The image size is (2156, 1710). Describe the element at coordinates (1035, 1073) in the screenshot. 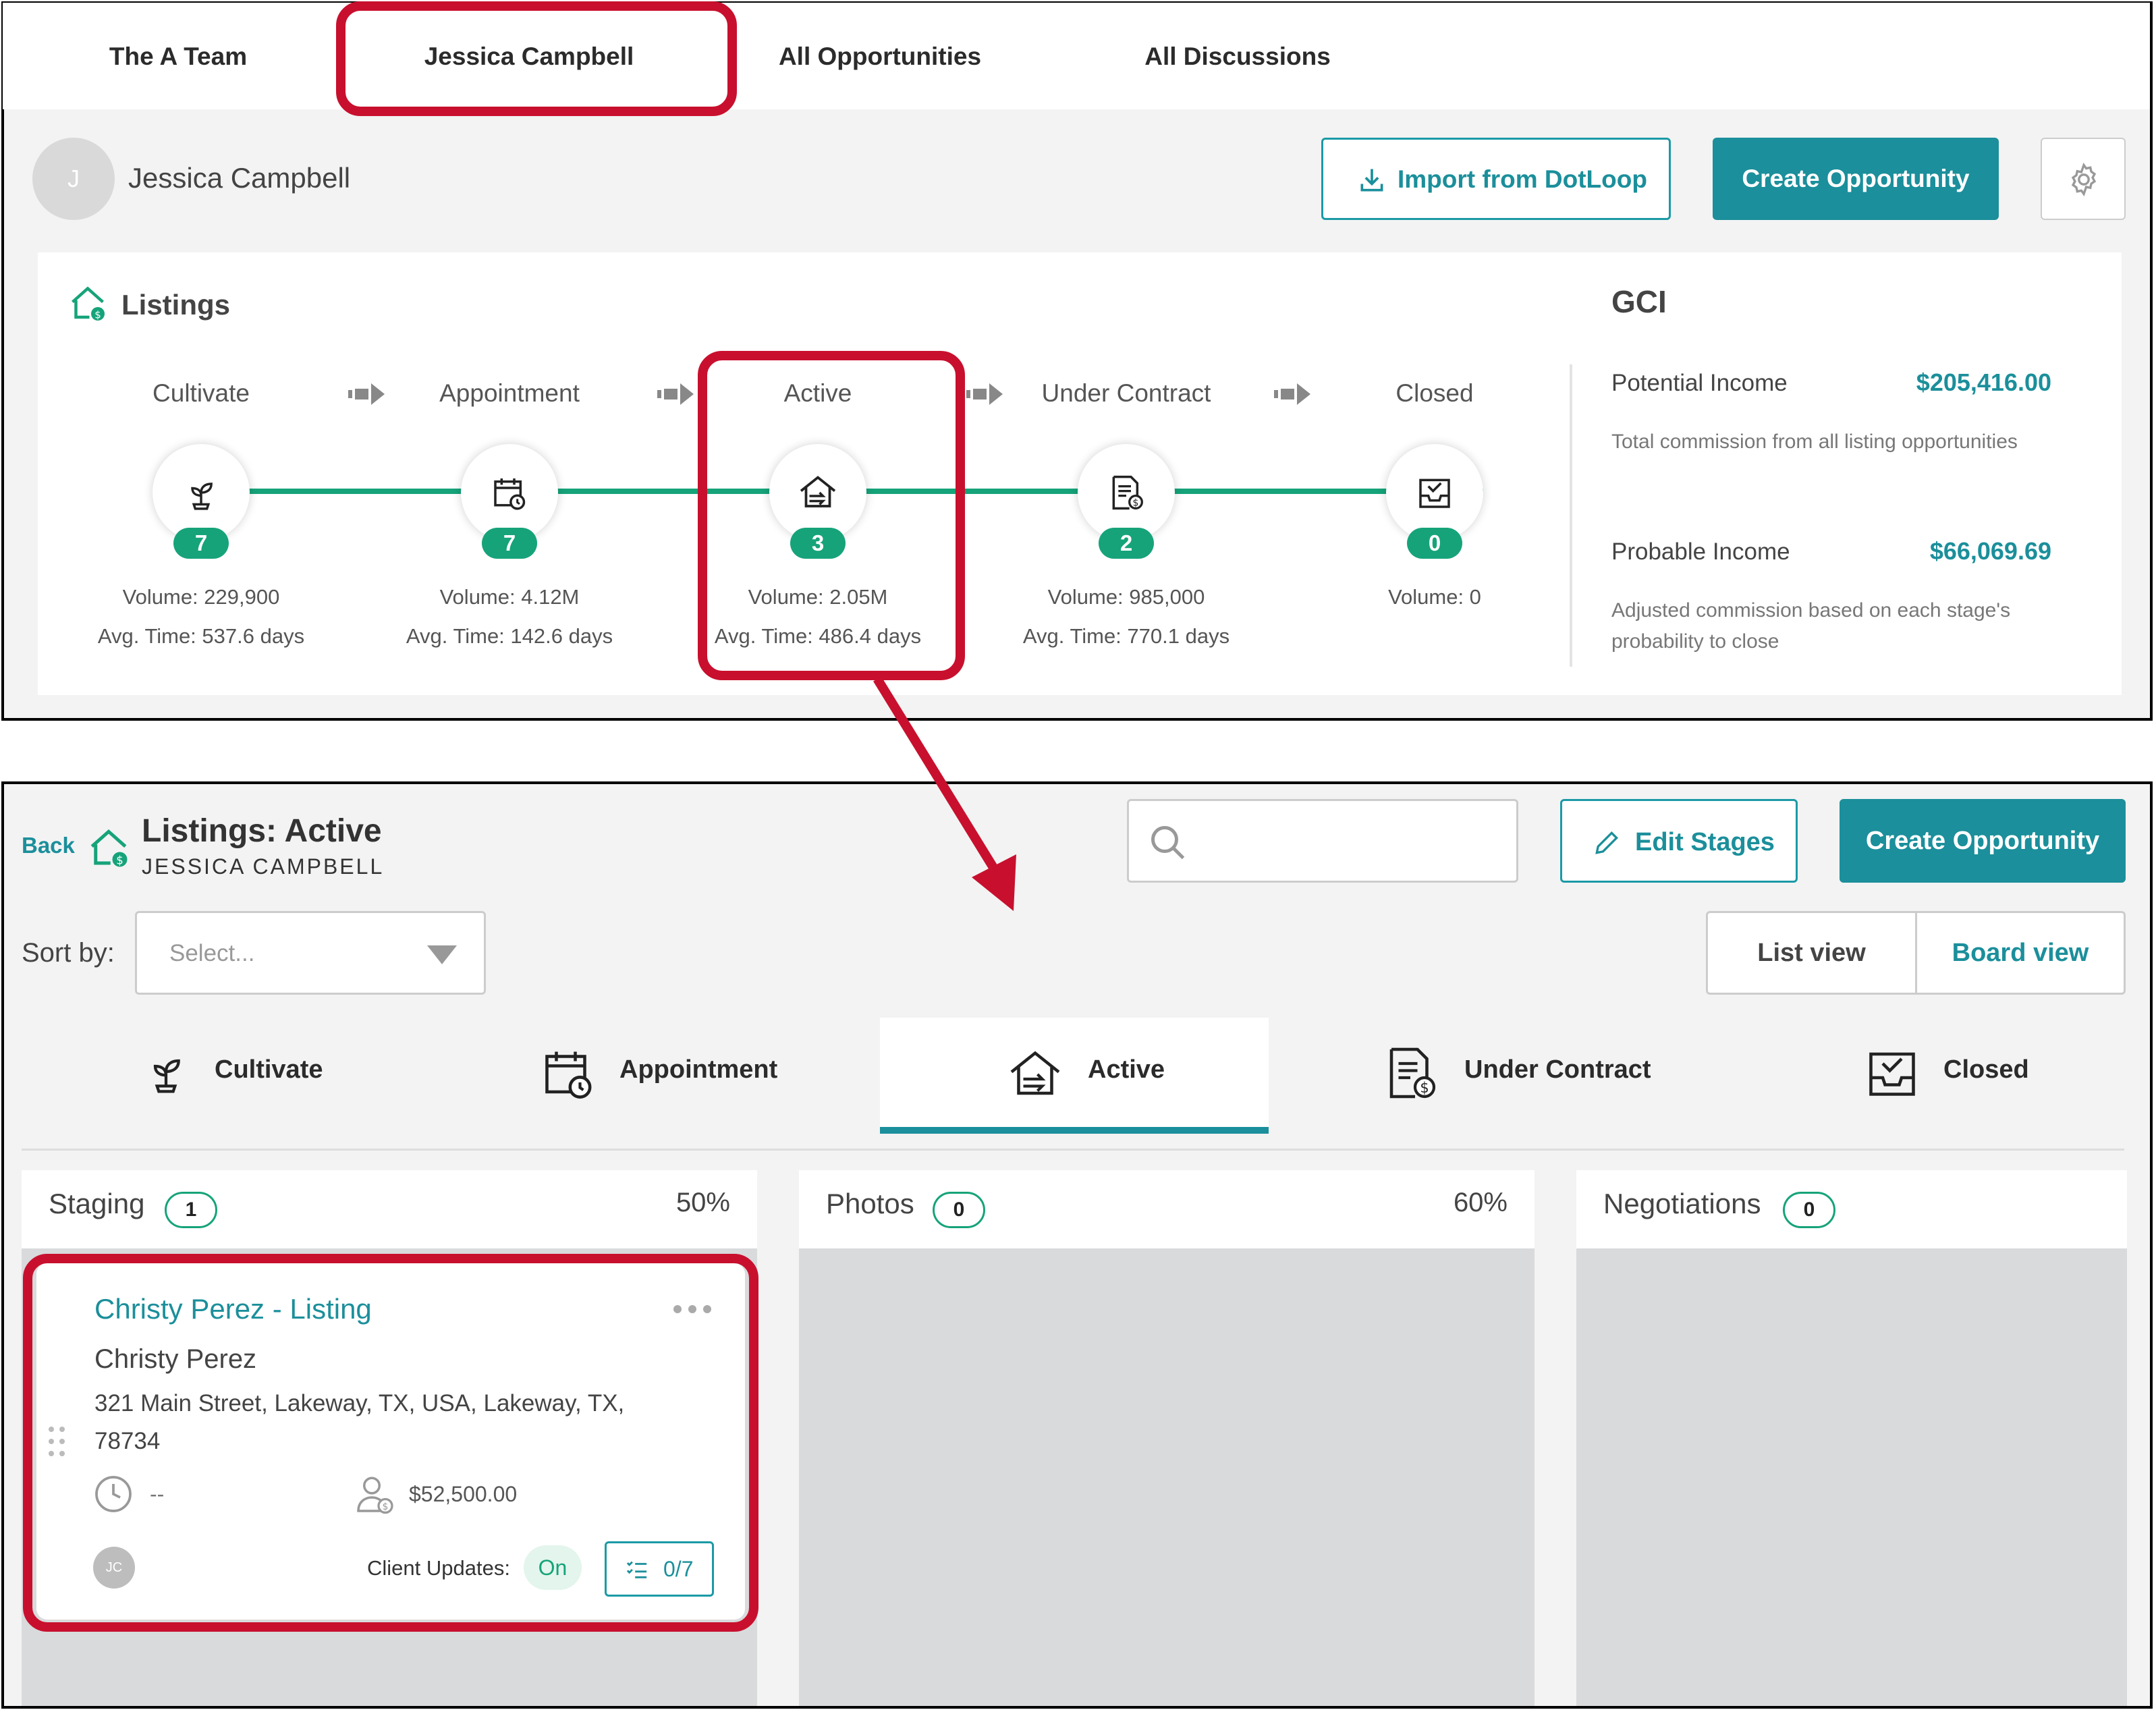

I see `house-arrow-icon` at that location.